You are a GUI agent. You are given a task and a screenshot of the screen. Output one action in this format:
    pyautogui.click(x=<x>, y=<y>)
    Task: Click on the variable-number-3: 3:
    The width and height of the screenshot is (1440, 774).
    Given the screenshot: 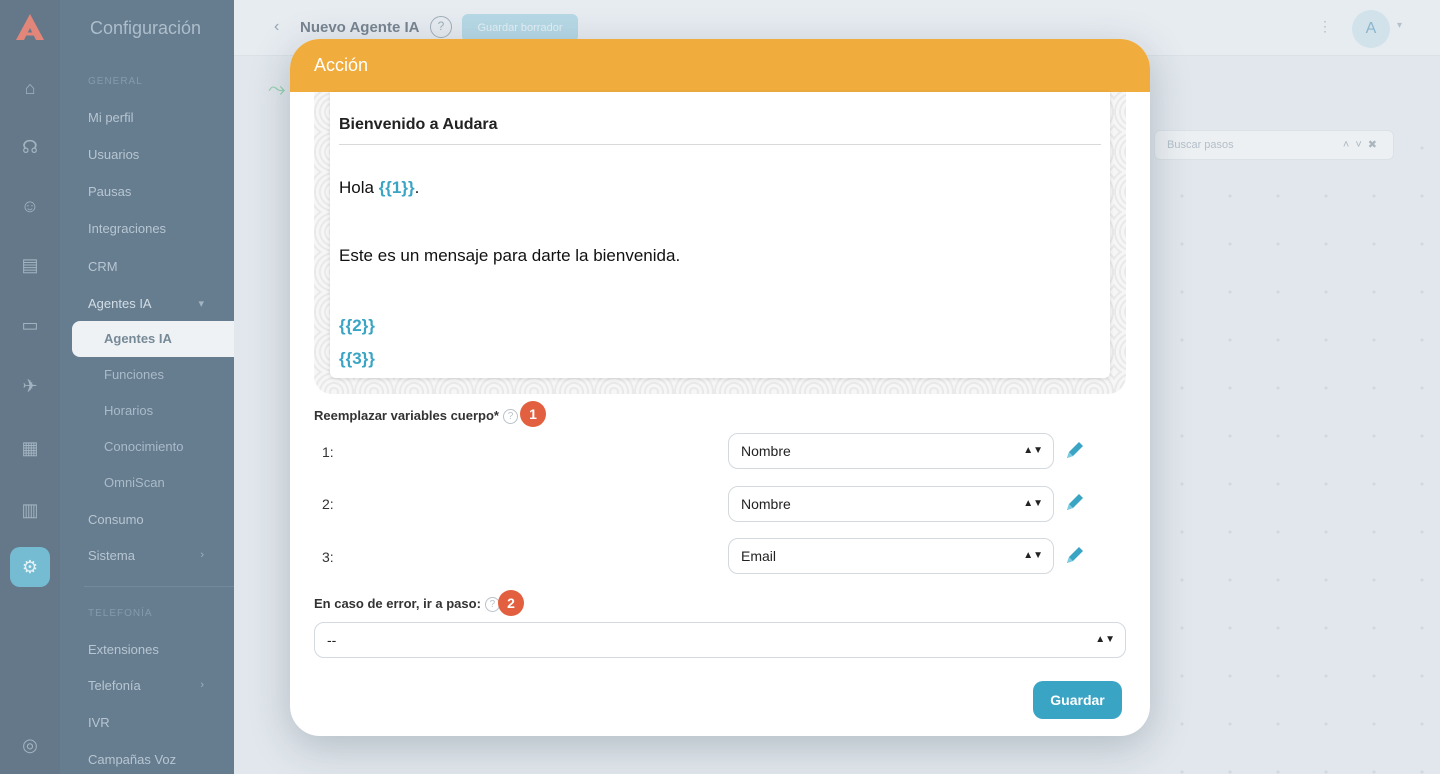 What is the action you would take?
    pyautogui.click(x=328, y=557)
    